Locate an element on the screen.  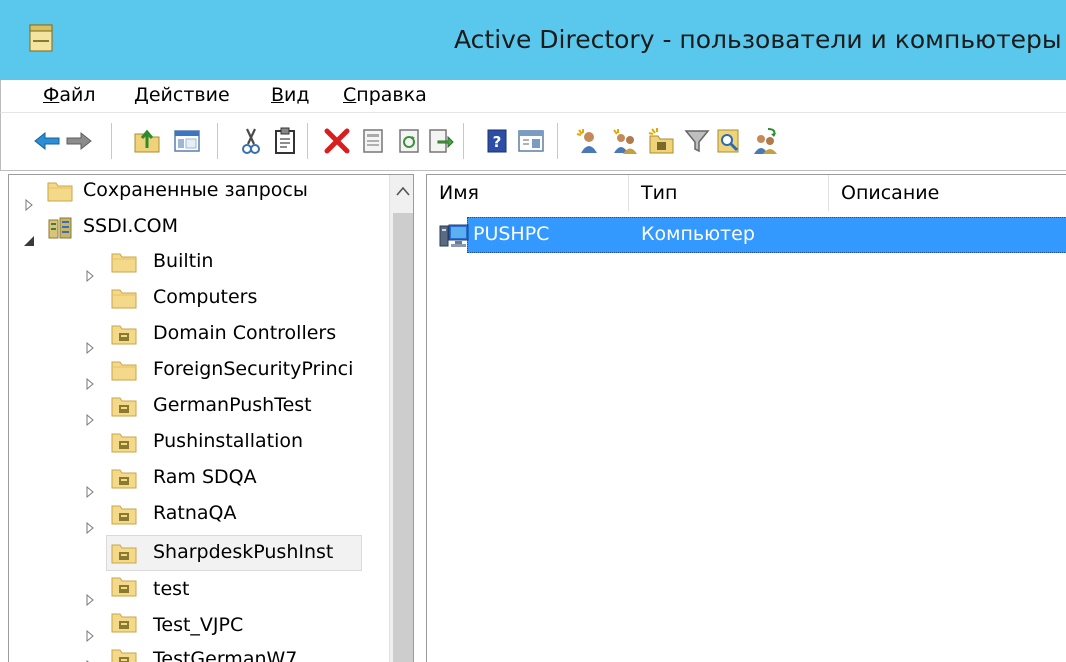
menu-file-mnemonic: Ф is located at coordinates (51, 95).